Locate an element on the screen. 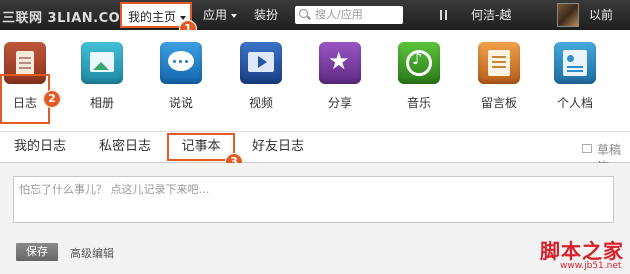  site-logo: 三联网 3LIAN.COM is located at coordinates (68, 16).